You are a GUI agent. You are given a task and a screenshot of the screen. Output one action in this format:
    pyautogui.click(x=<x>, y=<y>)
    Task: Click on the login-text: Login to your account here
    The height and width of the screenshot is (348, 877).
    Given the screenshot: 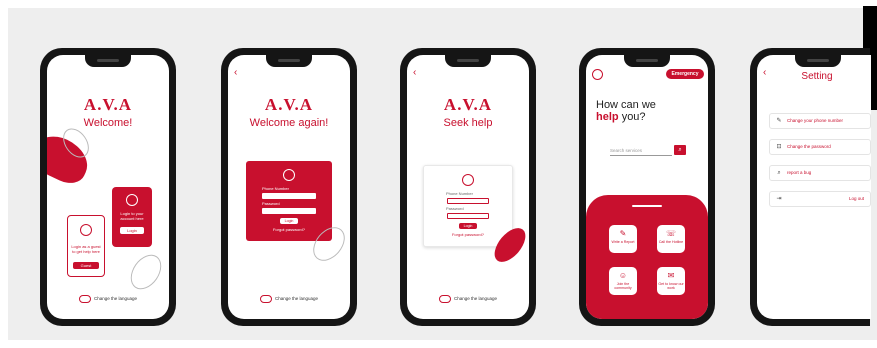 What is the action you would take?
    pyautogui.click(x=132, y=216)
    